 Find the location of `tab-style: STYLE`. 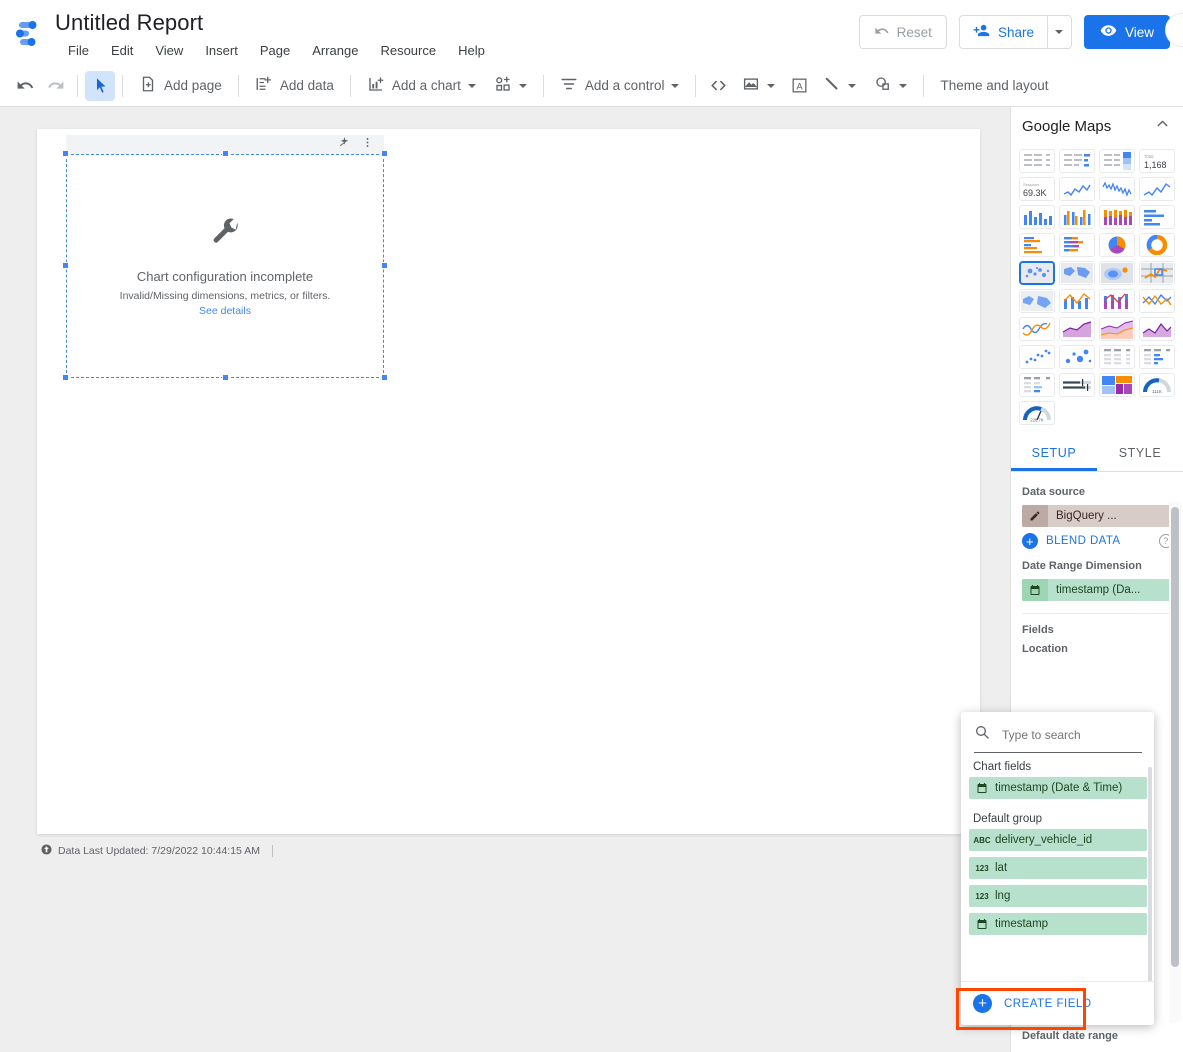

tab-style: STYLE is located at coordinates (1140, 453).